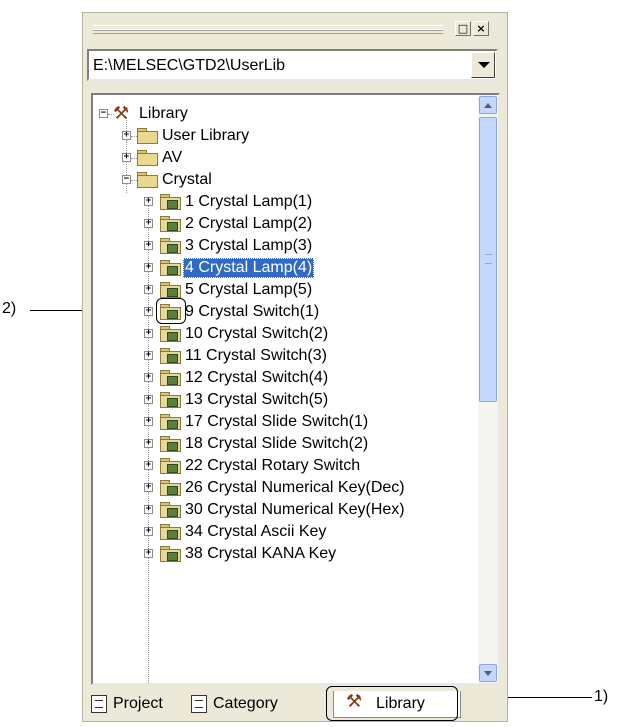 Image resolution: width=620 pixels, height=727 pixels. I want to click on tree-item-label: 22 Crystal Rotary Switch, so click(273, 465).